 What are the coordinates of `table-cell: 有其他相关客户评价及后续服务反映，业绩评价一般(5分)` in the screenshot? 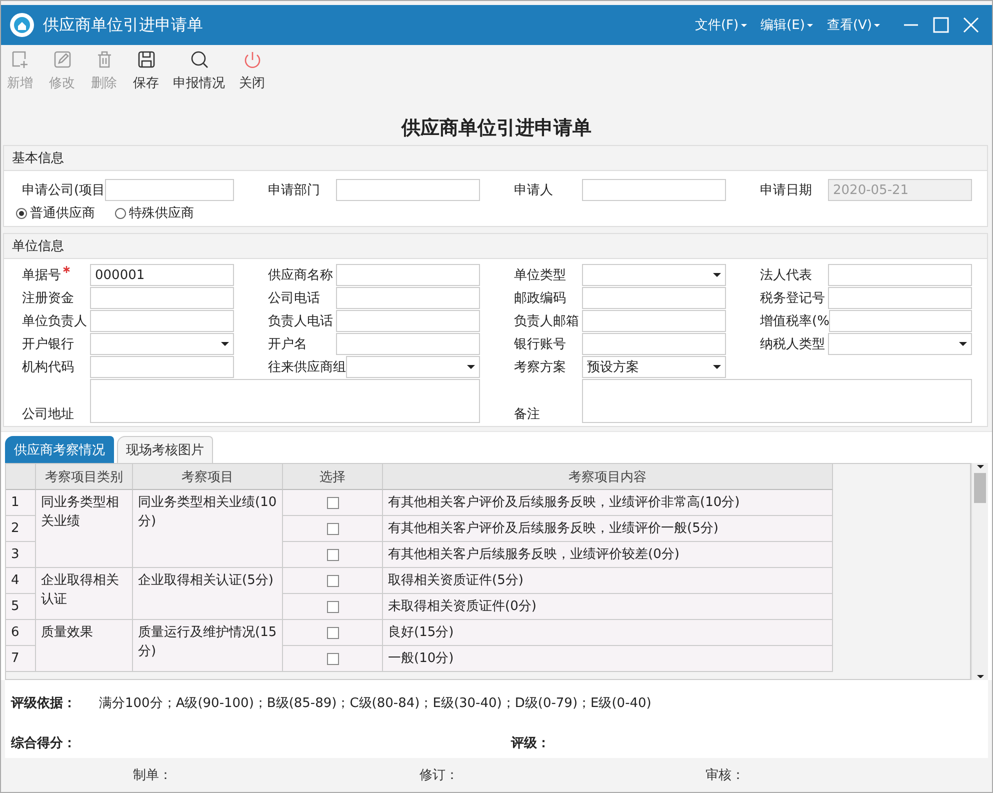 It's located at (608, 529).